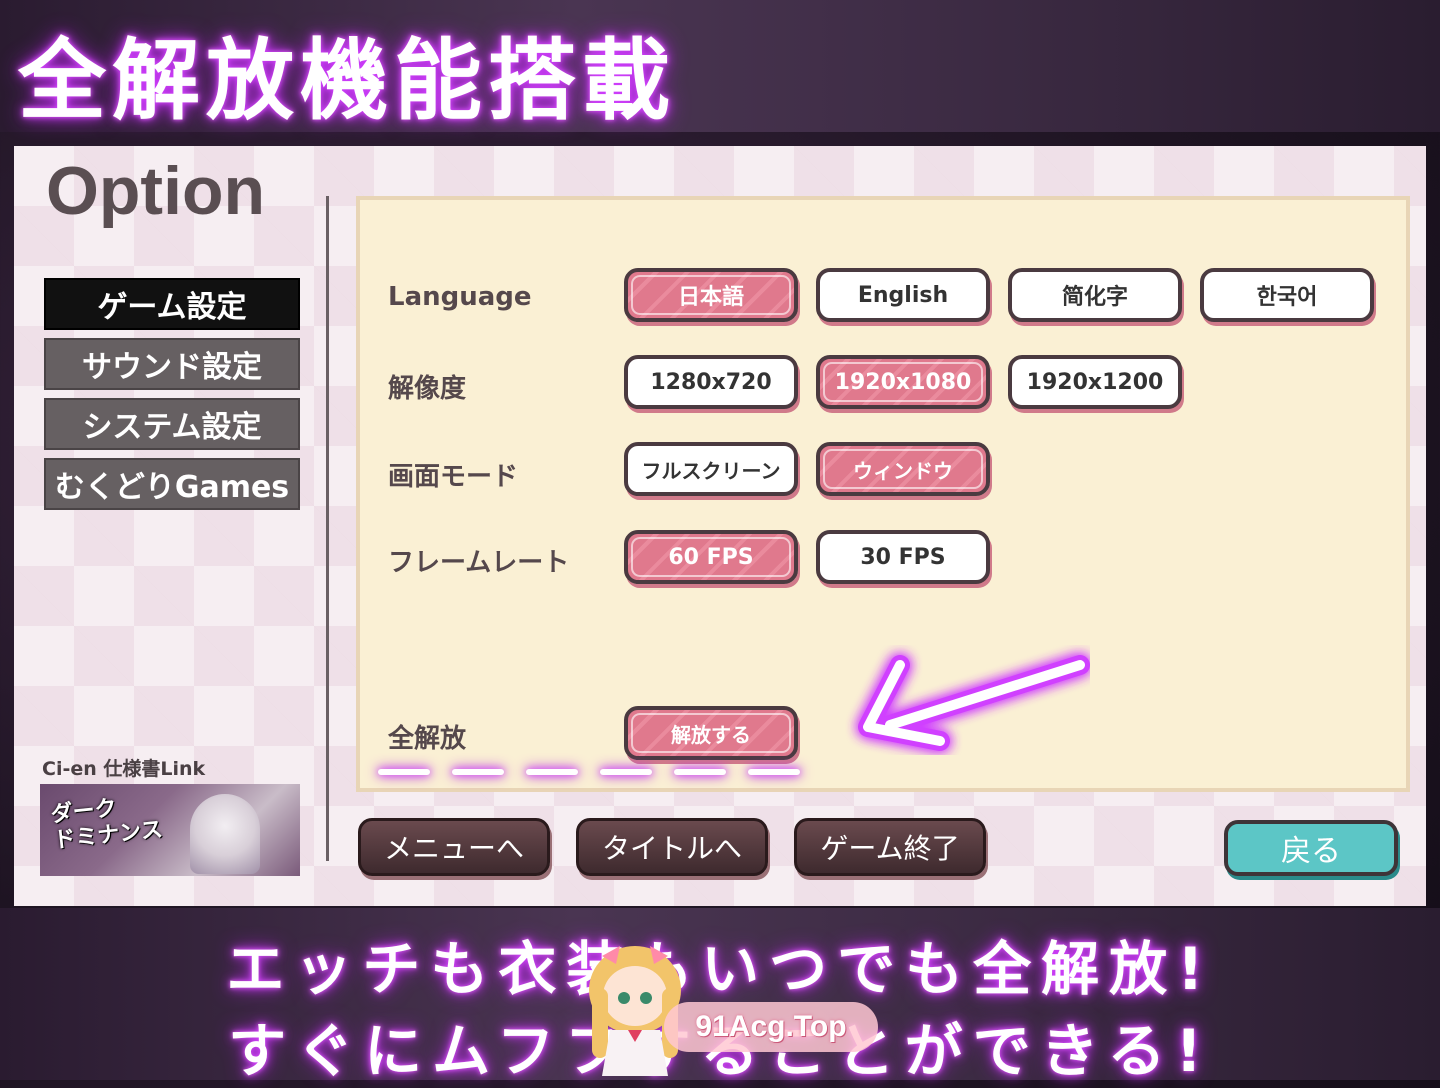  What do you see at coordinates (172, 364) in the screenshot?
I see `sidebar-item-sound-settings: サウンド設定` at bounding box center [172, 364].